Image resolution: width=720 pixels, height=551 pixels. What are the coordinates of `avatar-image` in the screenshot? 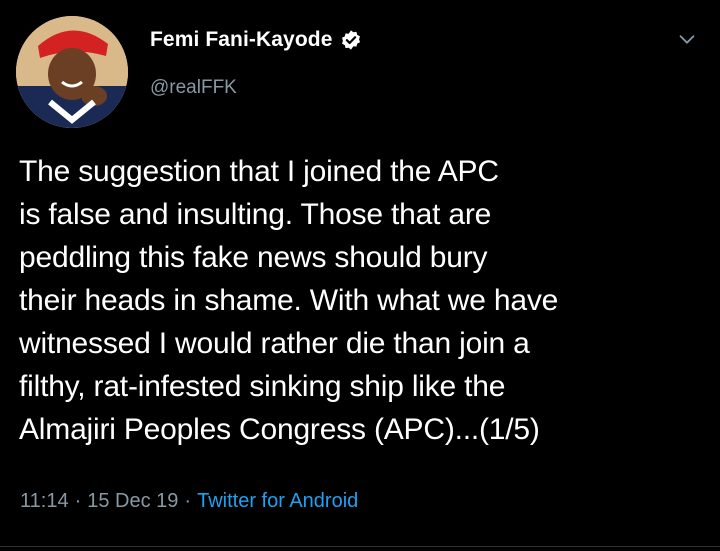 It's located at (72, 72).